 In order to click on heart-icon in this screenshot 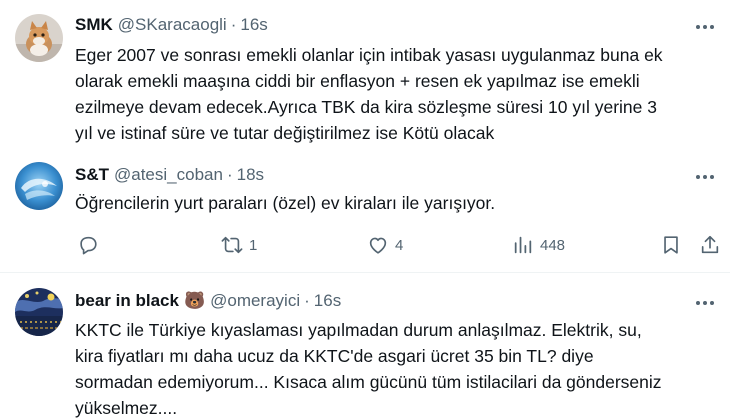, I will do `click(378, 245)`.